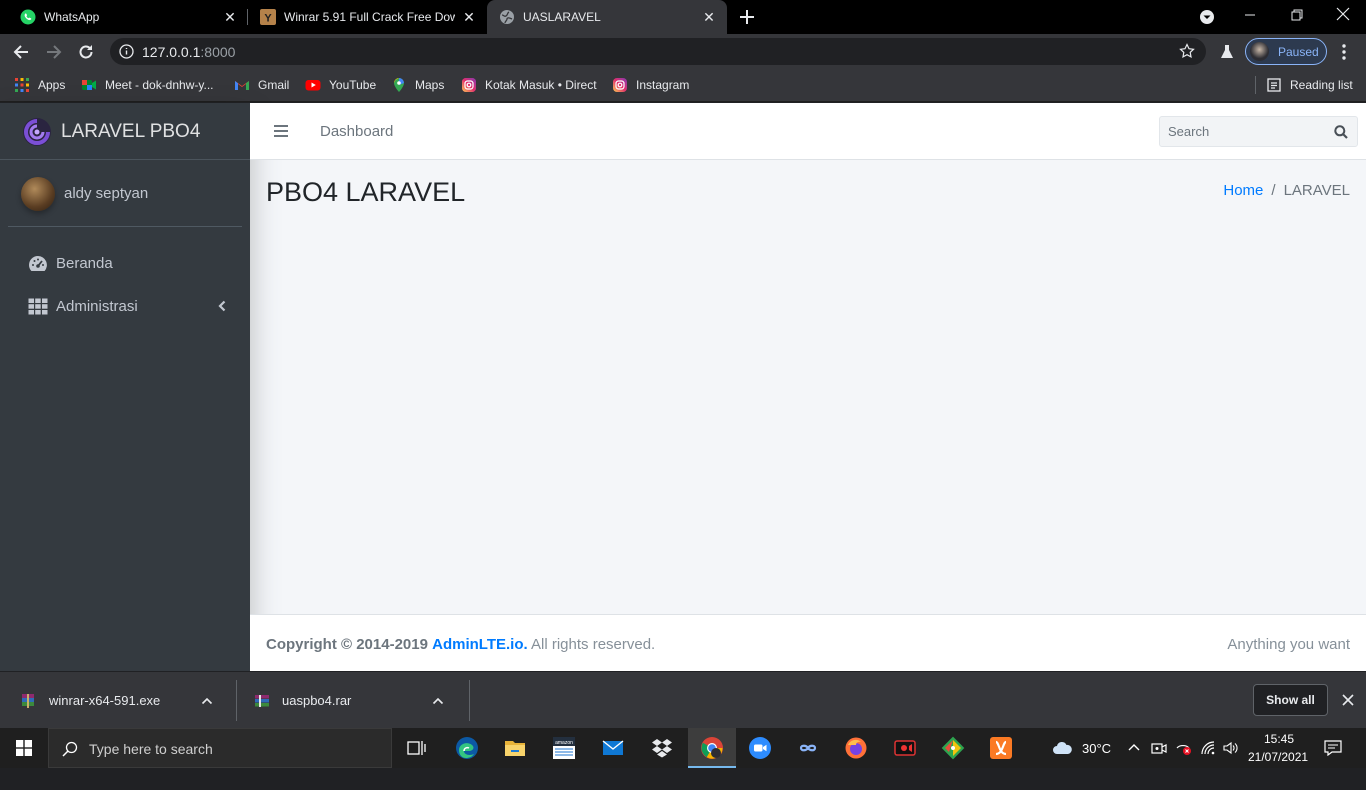  I want to click on git-icon, so click(953, 748).